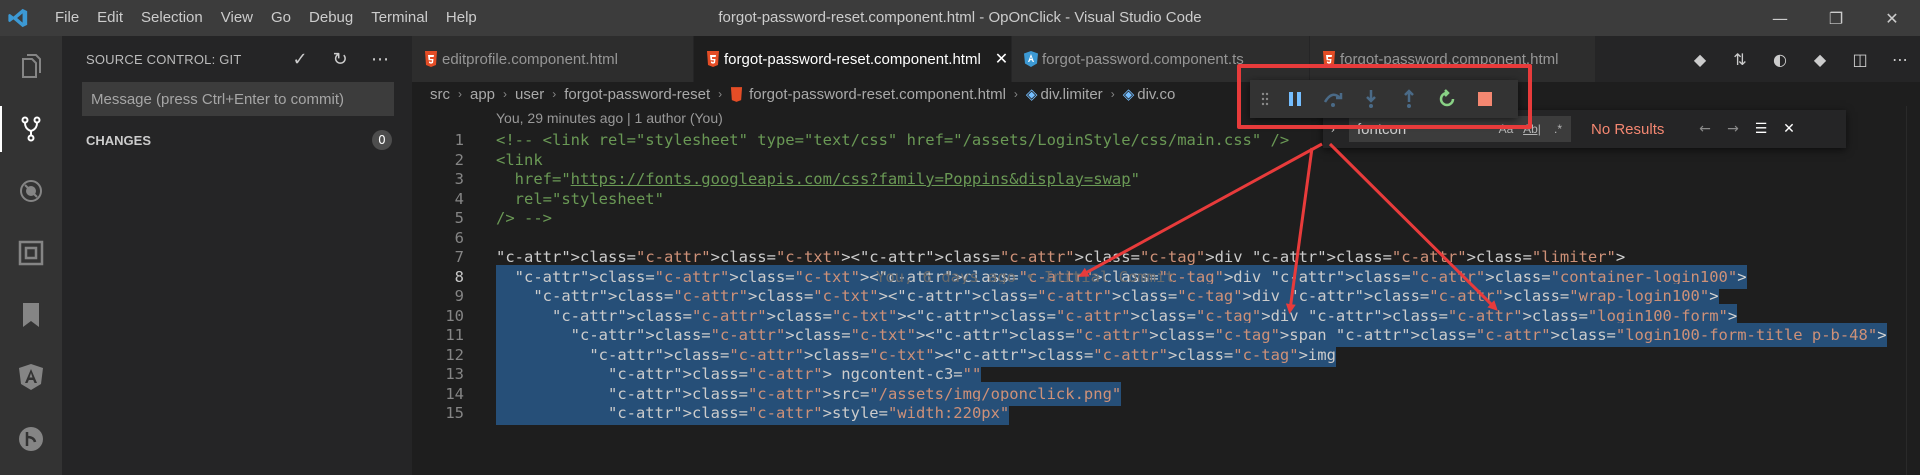 Image resolution: width=1920 pixels, height=475 pixels. I want to click on extensions-icon, so click(31, 253).